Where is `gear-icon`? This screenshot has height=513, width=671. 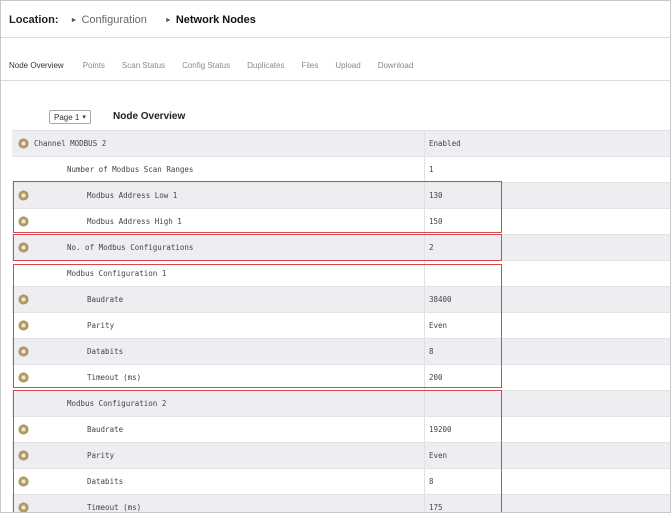
gear-icon is located at coordinates (23, 143).